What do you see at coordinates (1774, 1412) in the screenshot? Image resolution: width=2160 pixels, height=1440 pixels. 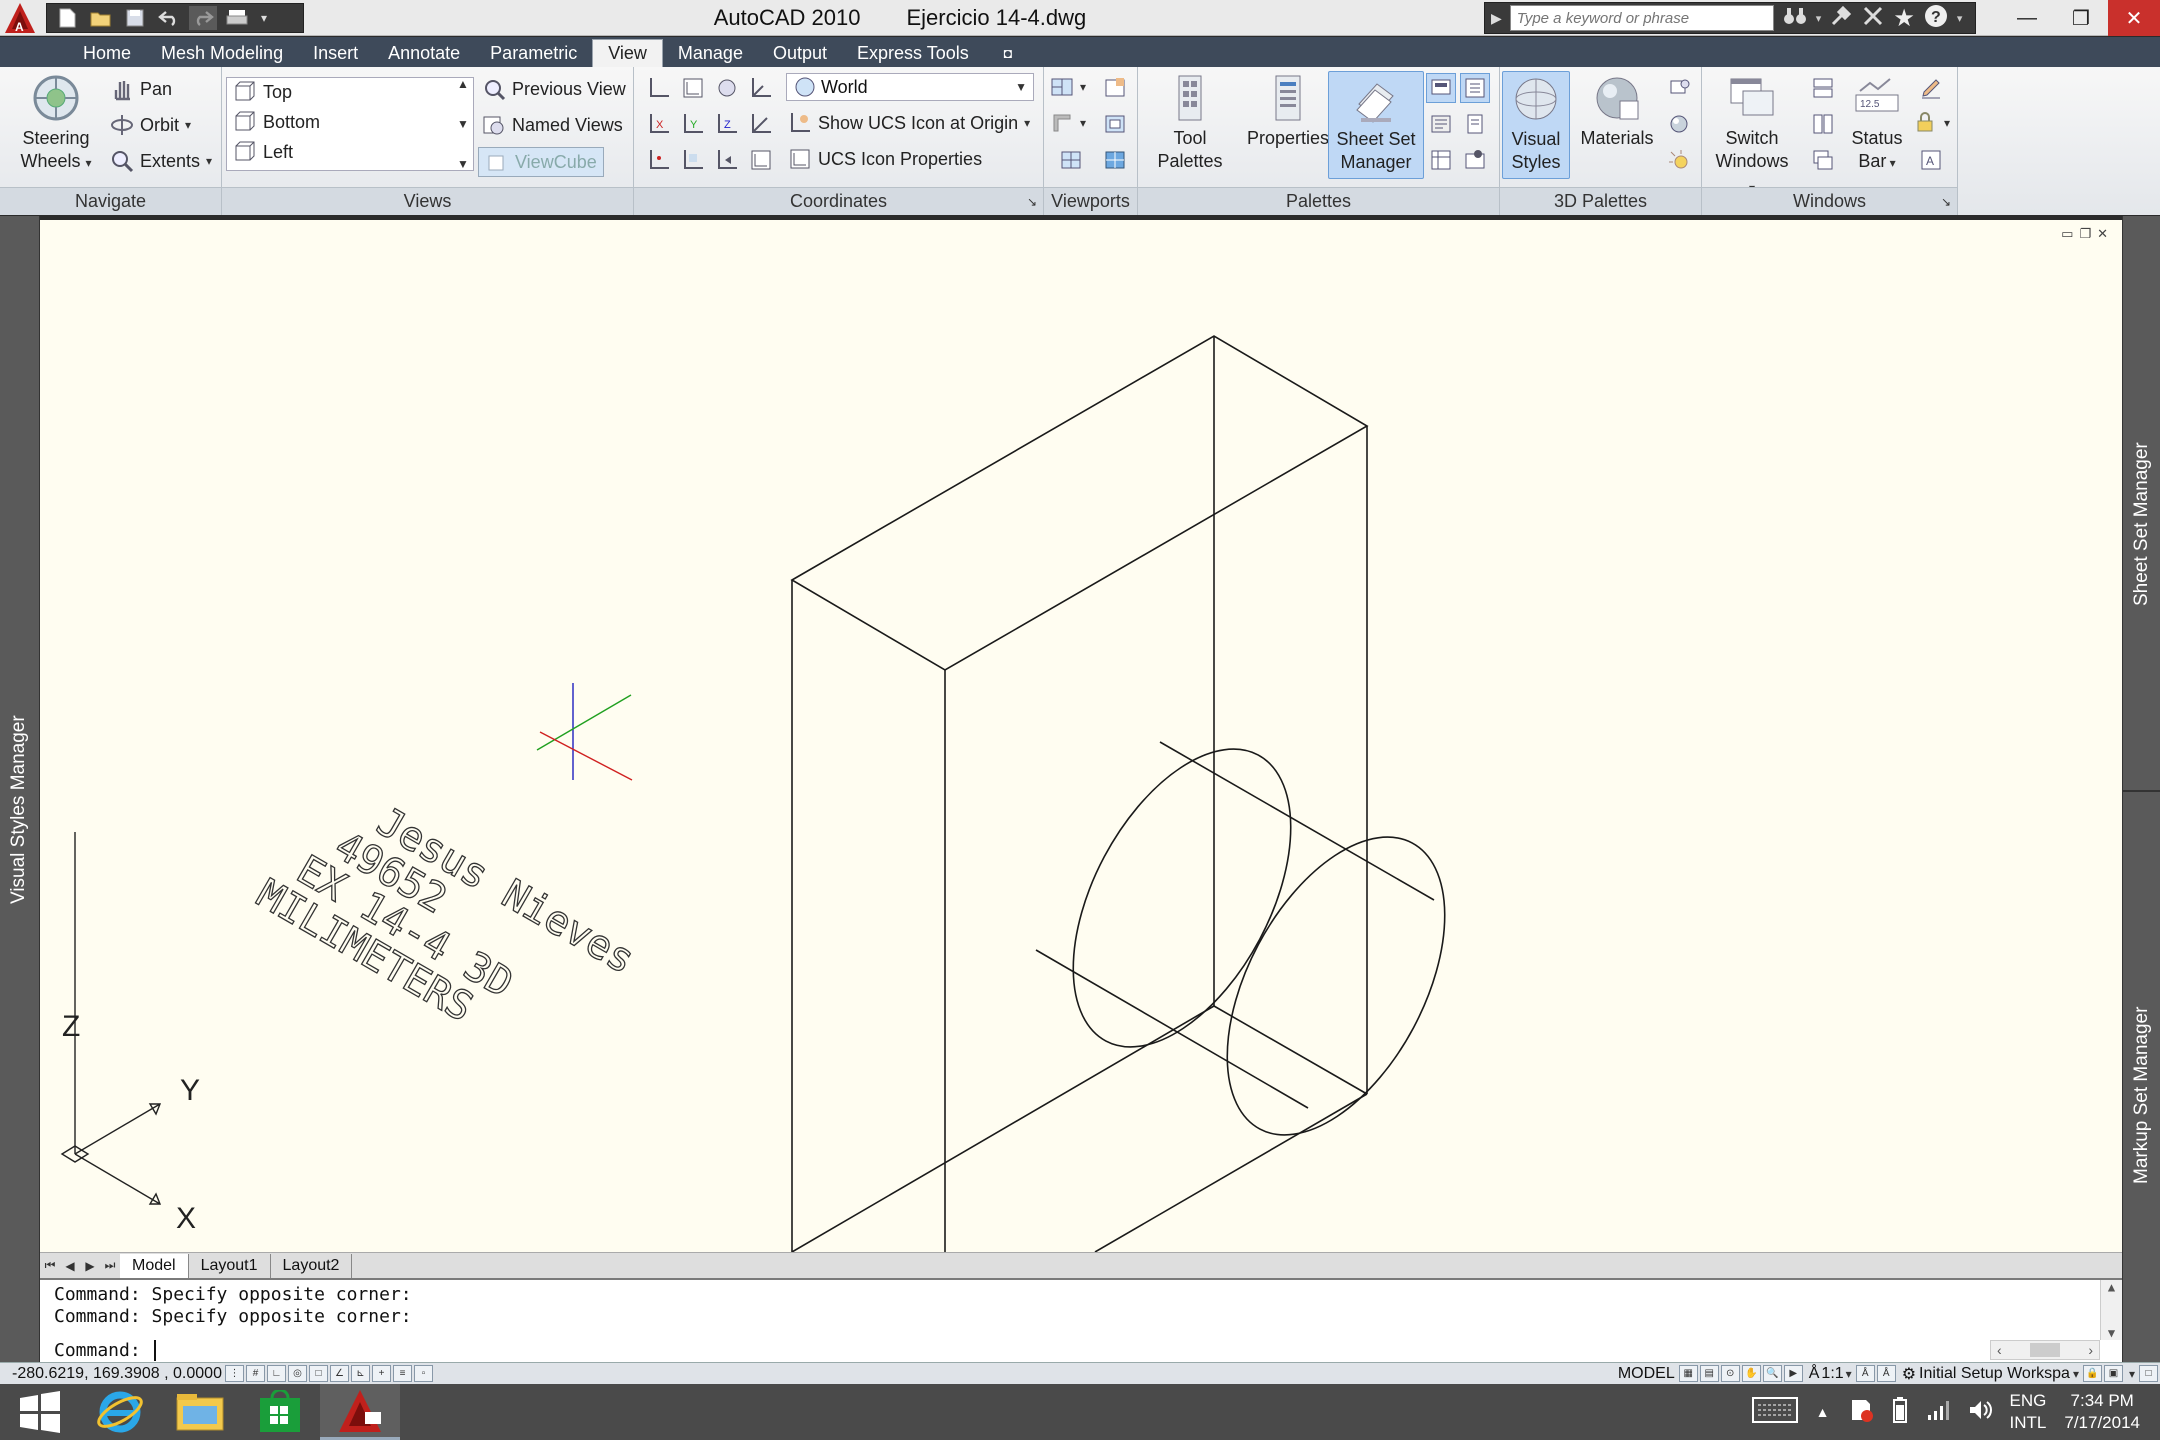 I see `keyboard-icon` at bounding box center [1774, 1412].